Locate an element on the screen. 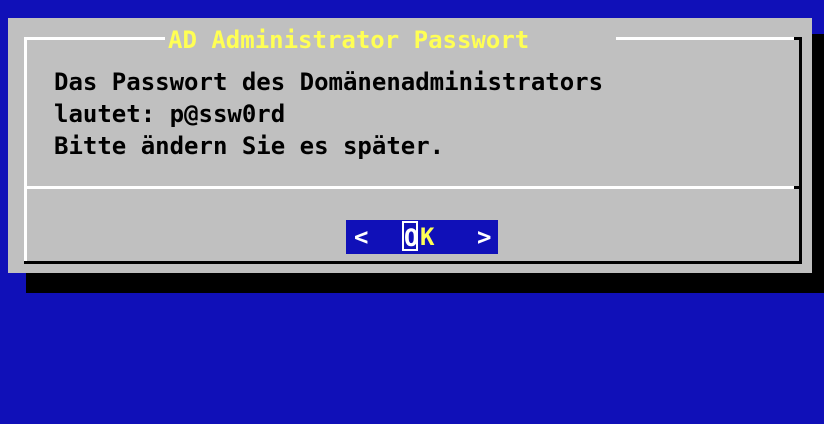  ok-button-left-bracket: < is located at coordinates (361, 237).